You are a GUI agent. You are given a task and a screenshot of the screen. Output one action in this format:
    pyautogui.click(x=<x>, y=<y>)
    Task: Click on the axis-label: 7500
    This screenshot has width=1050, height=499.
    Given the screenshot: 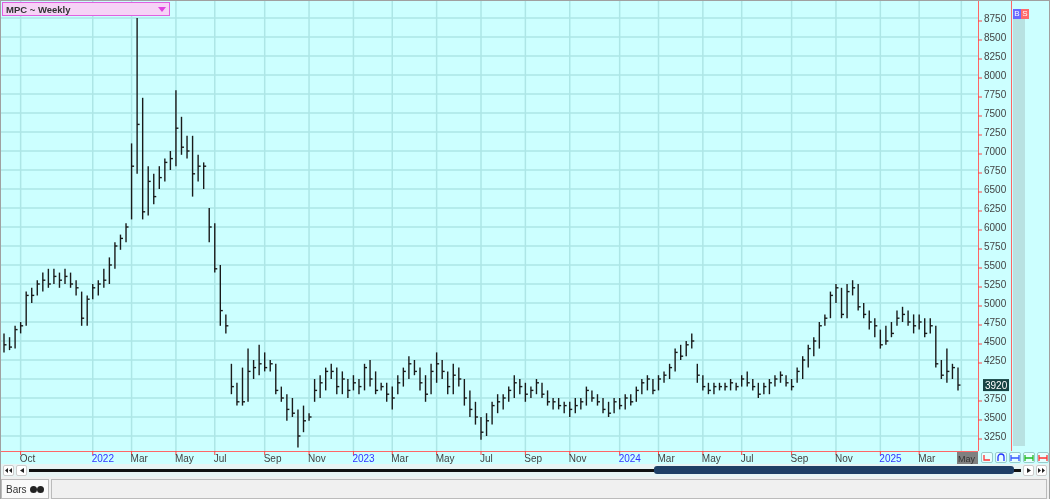 What is the action you would take?
    pyautogui.click(x=995, y=113)
    